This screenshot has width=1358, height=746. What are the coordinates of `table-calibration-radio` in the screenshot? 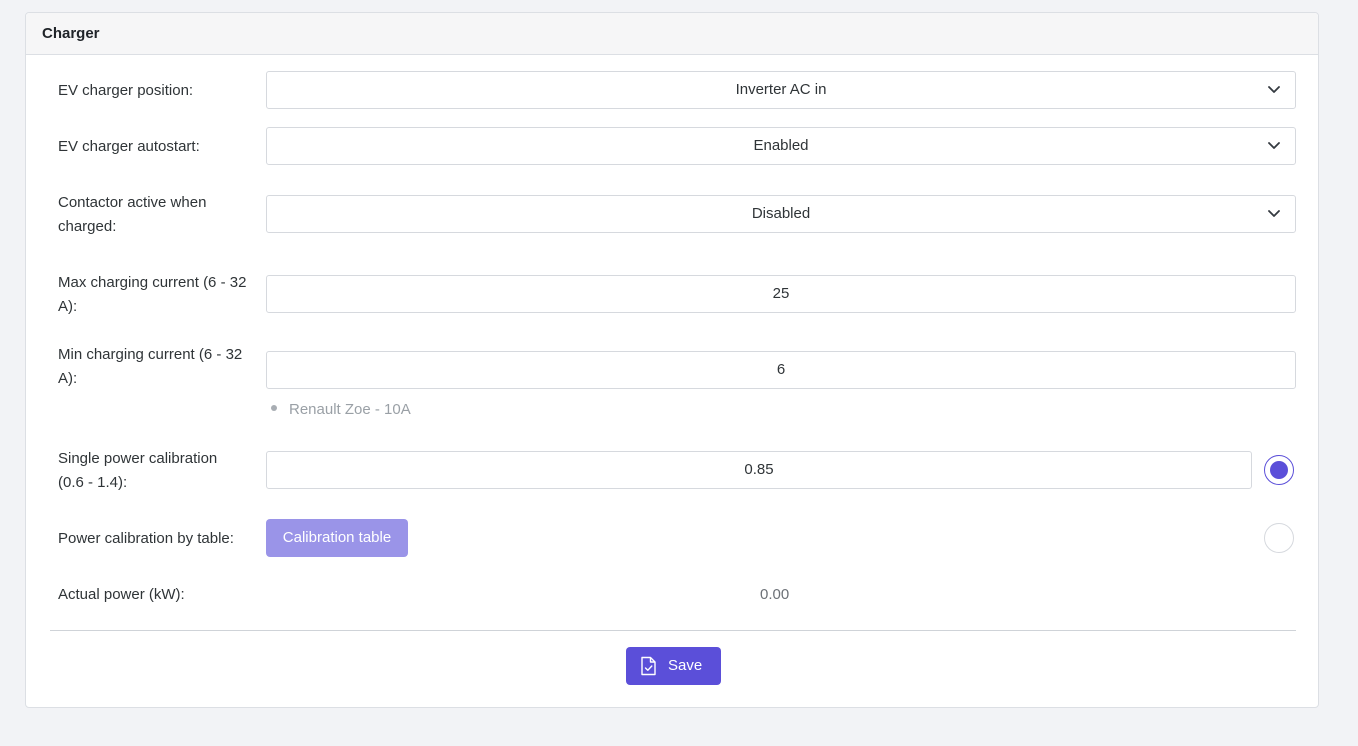 It's located at (1279, 538).